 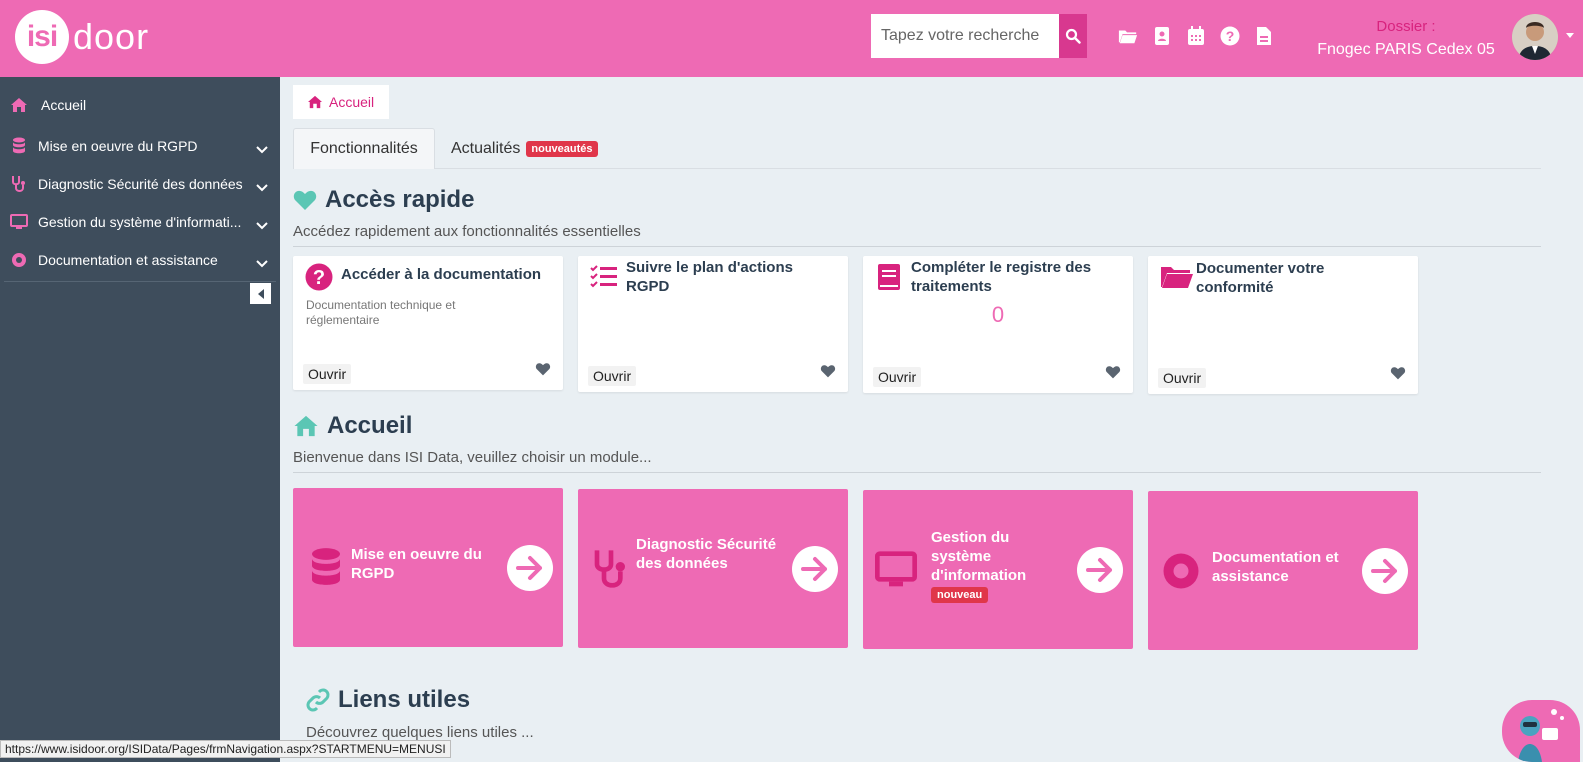 What do you see at coordinates (1541, 735) in the screenshot?
I see `robot-assistant-icon` at bounding box center [1541, 735].